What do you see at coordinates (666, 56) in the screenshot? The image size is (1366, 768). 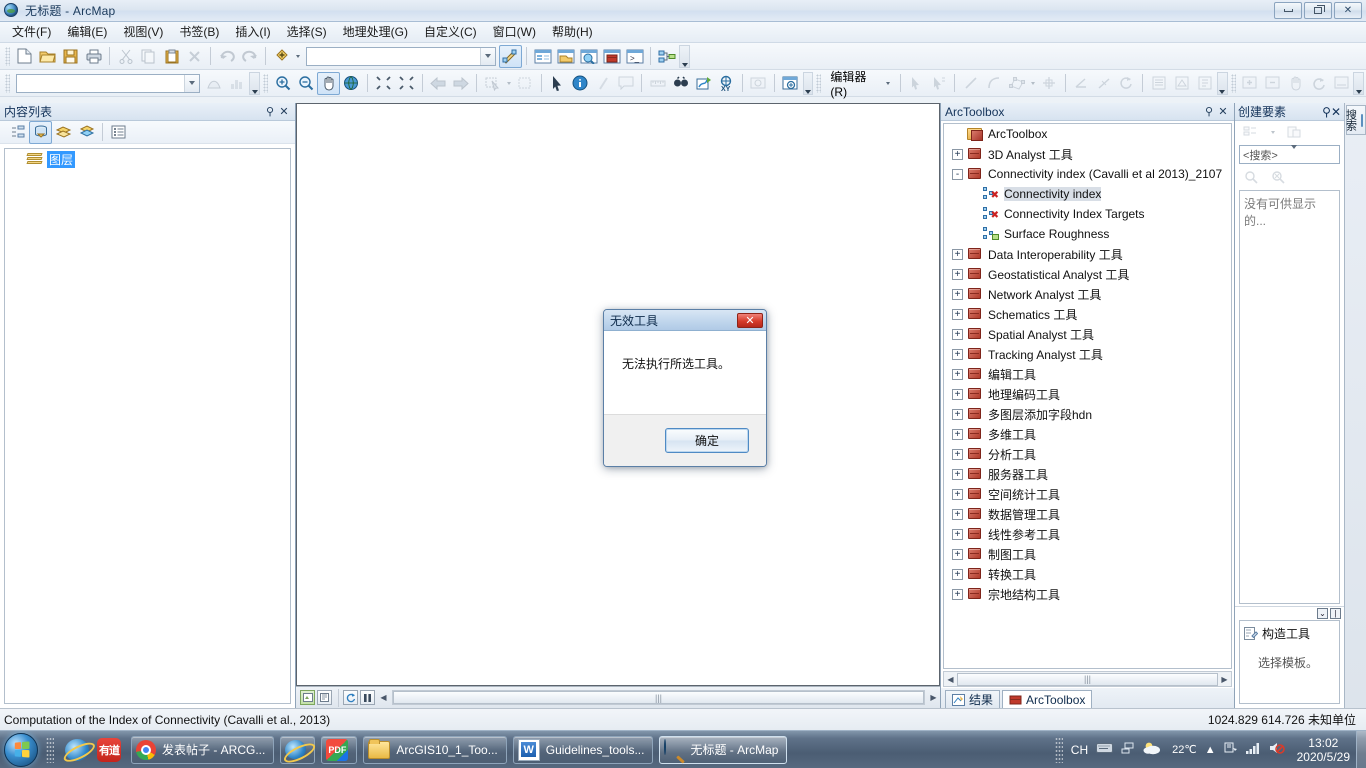 I see `model-builder-icon` at bounding box center [666, 56].